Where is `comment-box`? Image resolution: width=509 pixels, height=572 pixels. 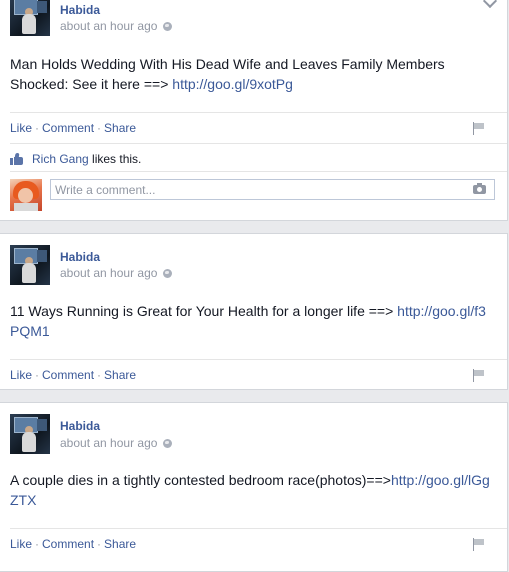
comment-box is located at coordinates (272, 189).